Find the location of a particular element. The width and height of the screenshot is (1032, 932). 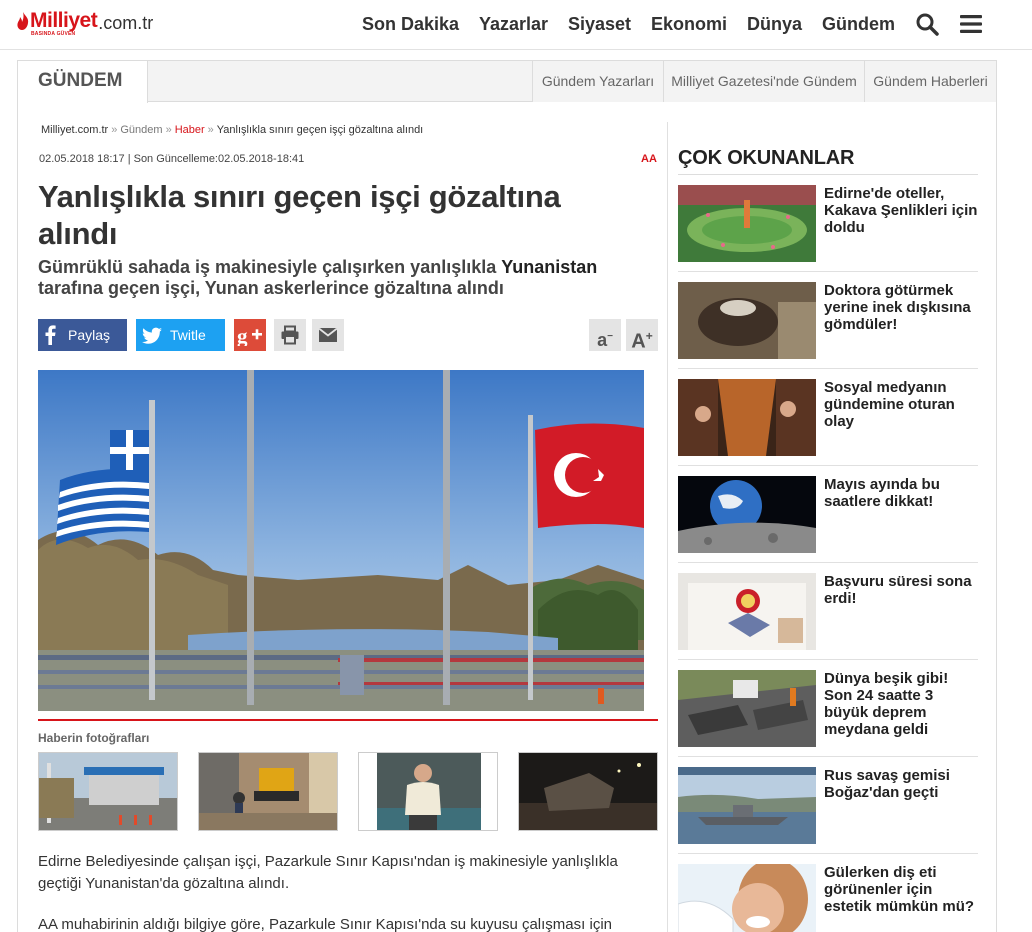

nav-gundem: Gündem is located at coordinates (858, 24).